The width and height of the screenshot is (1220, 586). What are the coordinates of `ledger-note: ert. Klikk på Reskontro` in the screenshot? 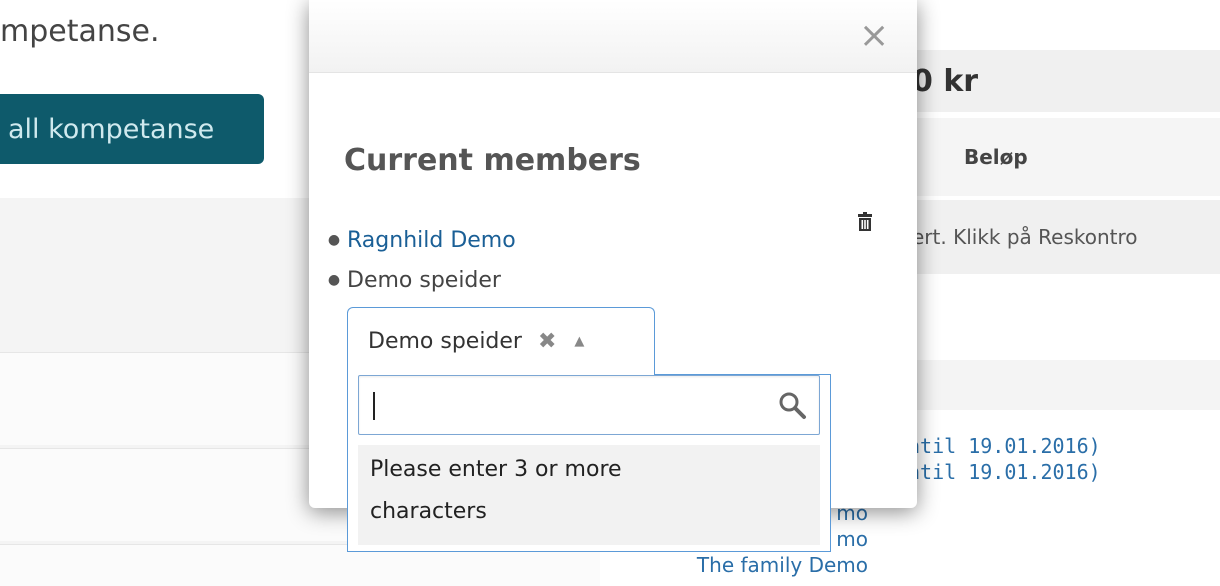 It's located at (1060, 237).